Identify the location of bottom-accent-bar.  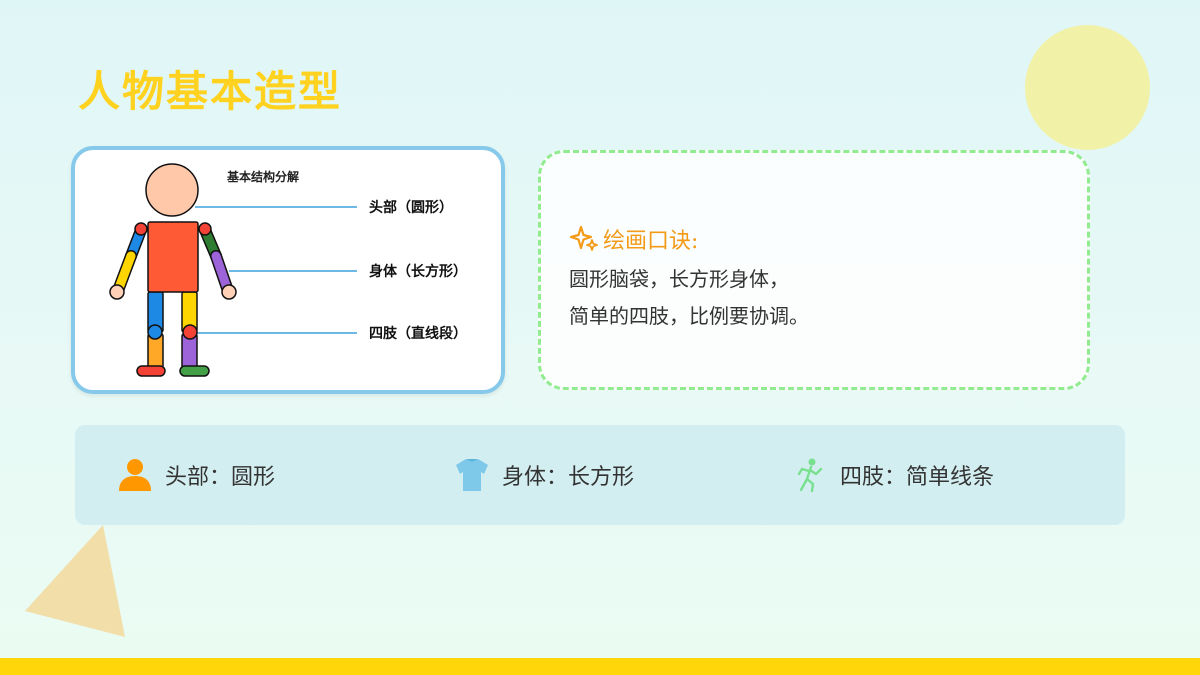
(600, 666).